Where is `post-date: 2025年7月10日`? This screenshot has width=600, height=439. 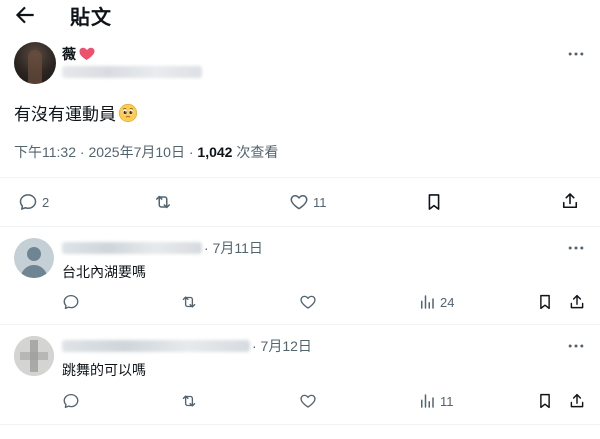
post-date: 2025年7月10日 is located at coordinates (136, 152).